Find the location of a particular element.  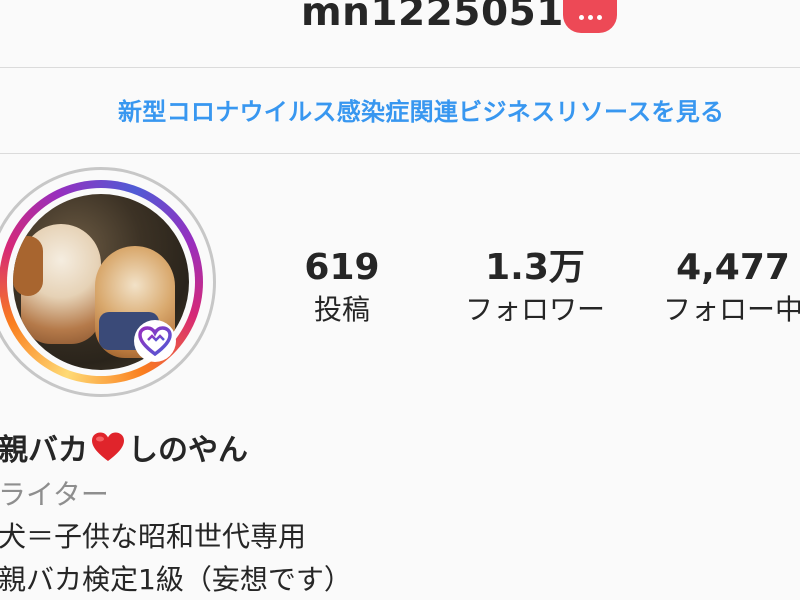

profile-category: ライター is located at coordinates (54, 494).